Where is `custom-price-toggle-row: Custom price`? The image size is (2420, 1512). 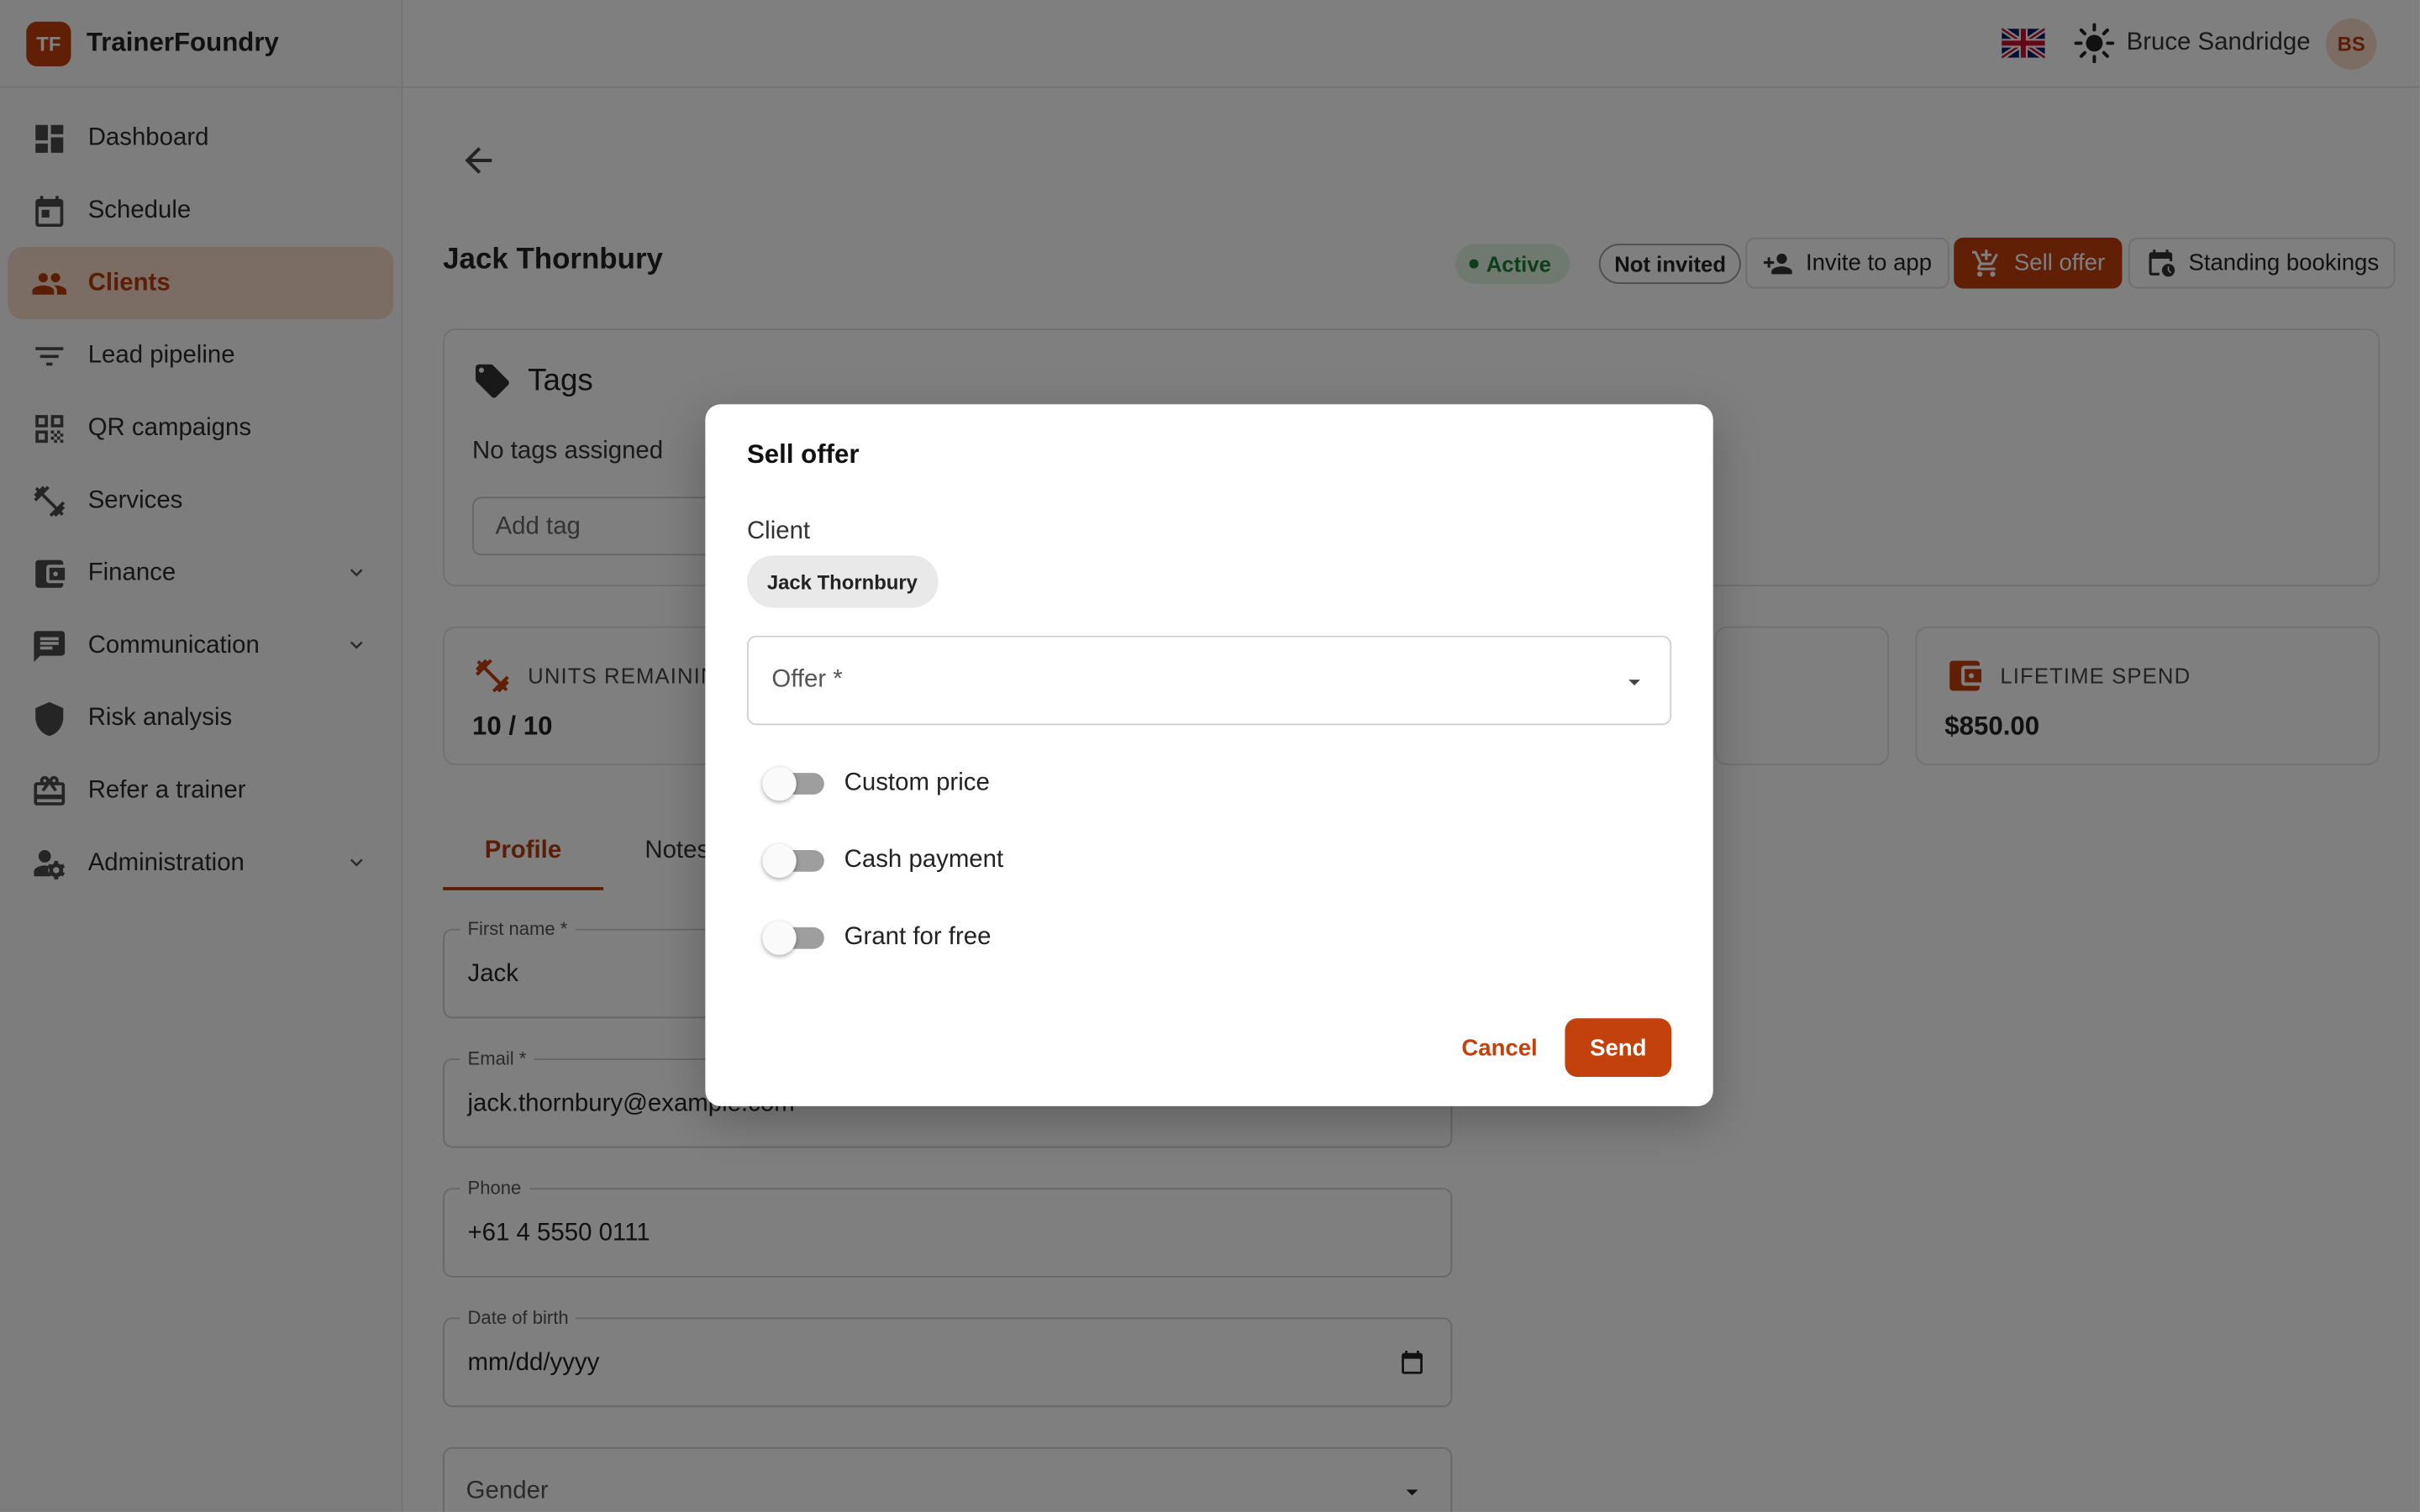 custom-price-toggle-row: Custom price is located at coordinates (876, 783).